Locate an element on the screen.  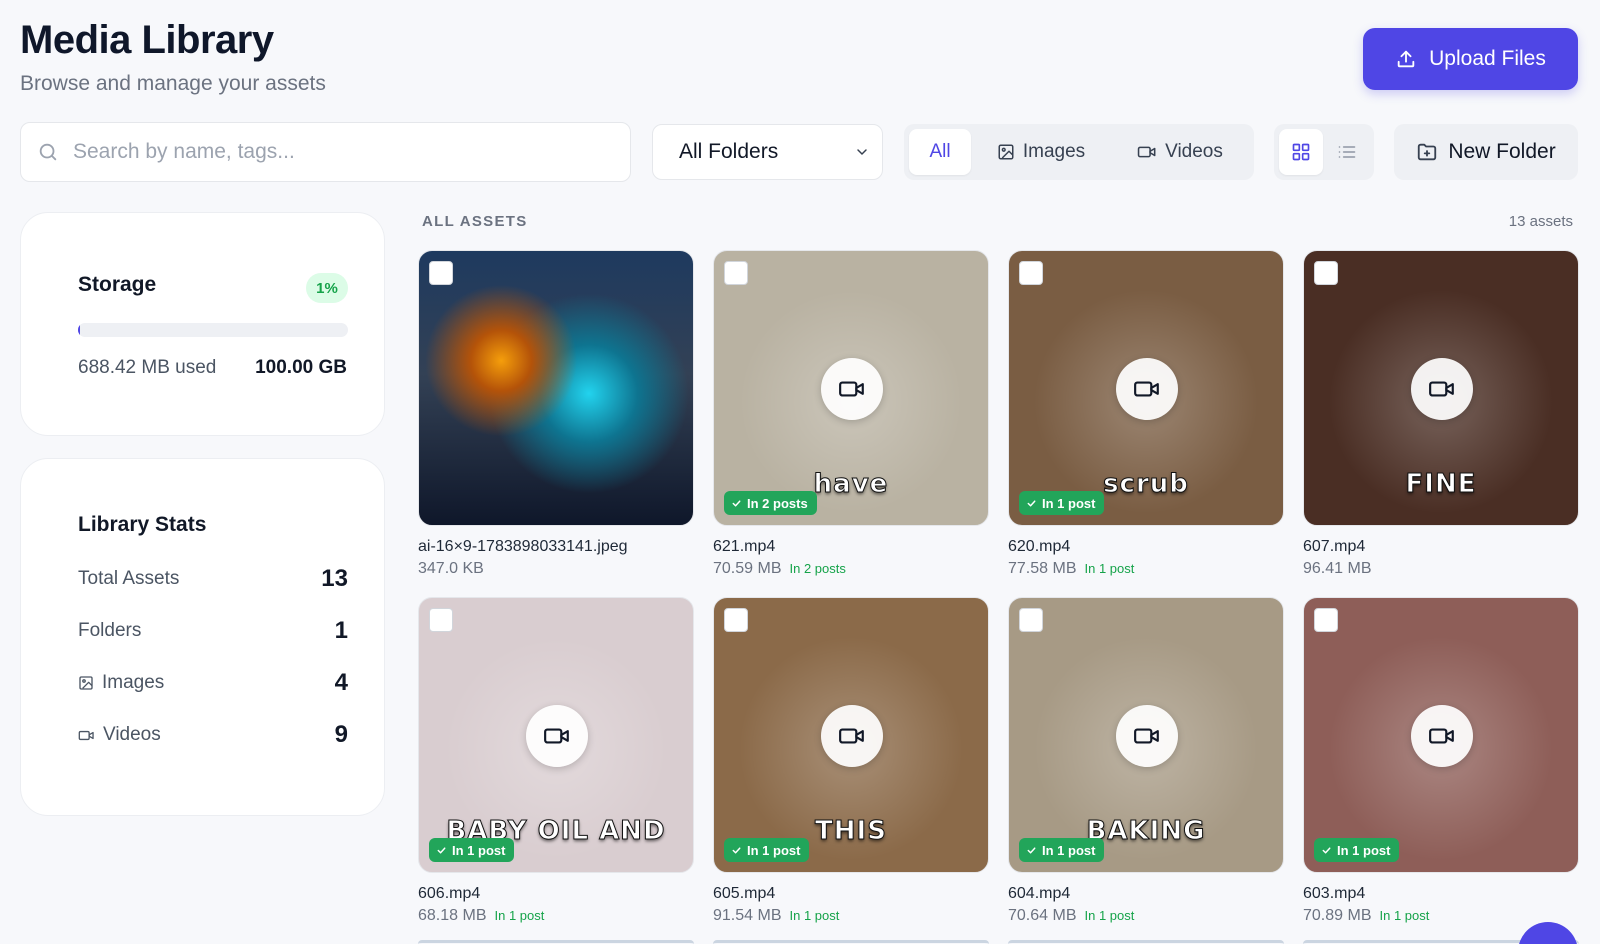
filter-videos: Videos is located at coordinates (1180, 152).